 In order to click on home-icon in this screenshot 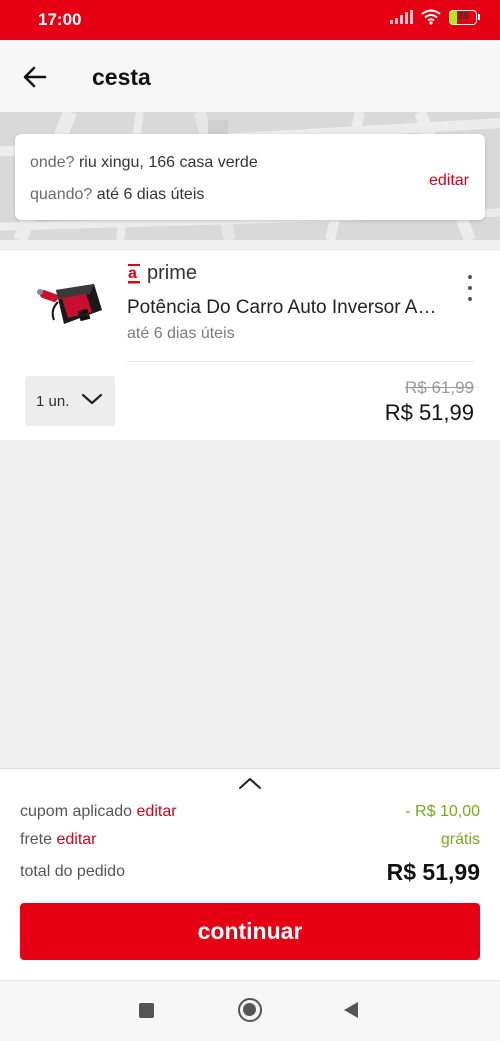, I will do `click(250, 1010)`.